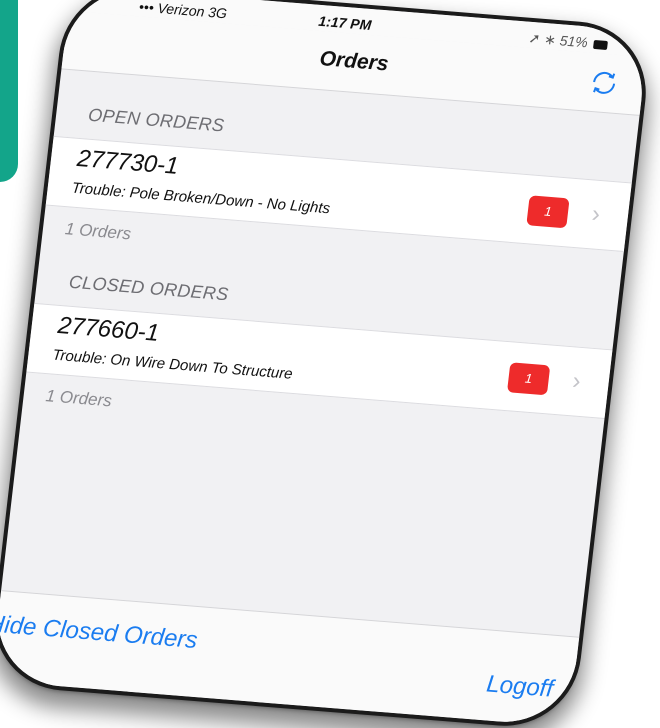  What do you see at coordinates (78, 398) in the screenshot?
I see `closed-orders-count: 1 Orders` at bounding box center [78, 398].